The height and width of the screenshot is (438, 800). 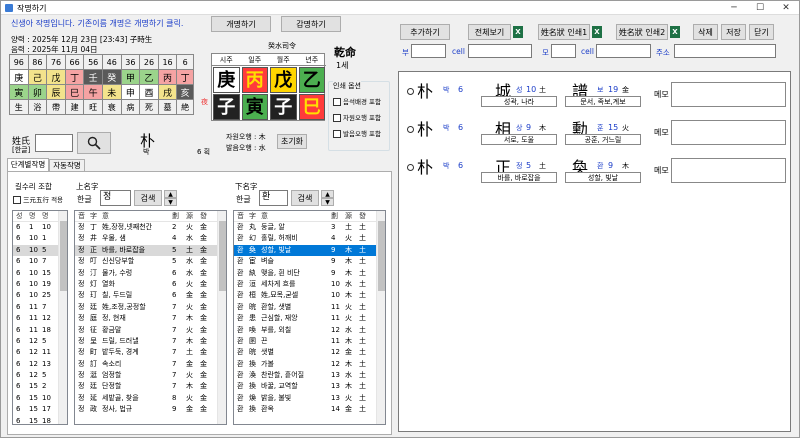 I want to click on column-header: 意, so click(x=293, y=216).